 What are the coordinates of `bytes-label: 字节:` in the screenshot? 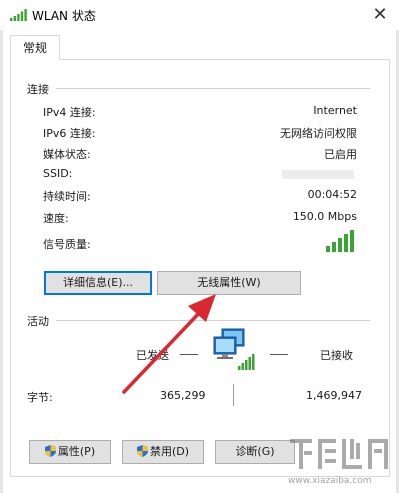 It's located at (40, 397).